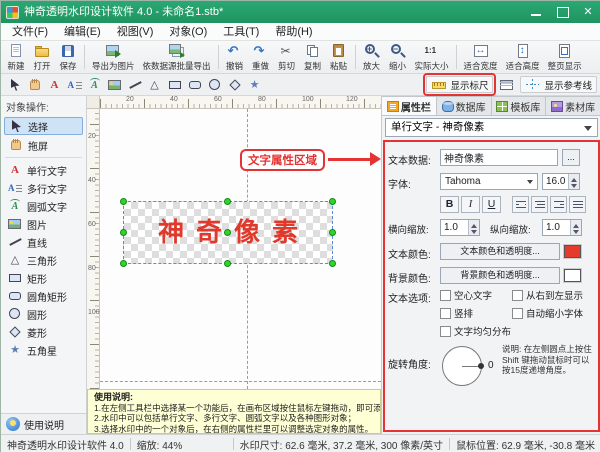  I want to click on tab-database: 数据库, so click(464, 106).